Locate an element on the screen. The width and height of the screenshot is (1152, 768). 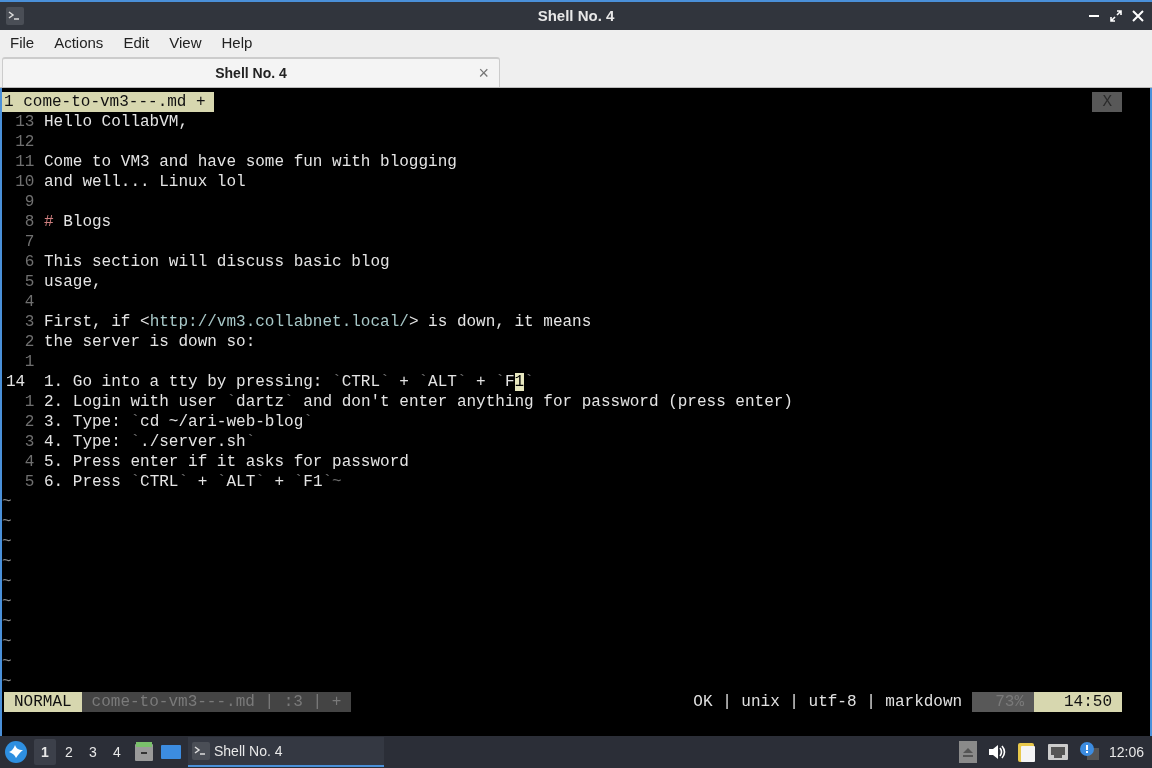
workspace-button: 4 is located at coordinates (117, 752).